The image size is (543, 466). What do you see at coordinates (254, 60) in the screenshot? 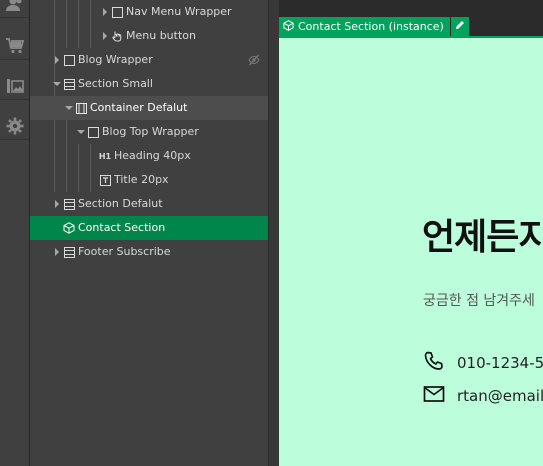
I see `eye-slash-icon` at bounding box center [254, 60].